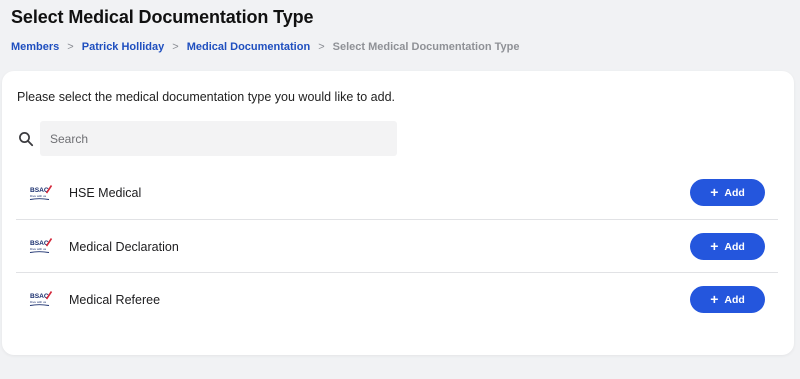 The width and height of the screenshot is (800, 379). I want to click on breadcrumb-current: Select Medical Documentation Type, so click(426, 47).